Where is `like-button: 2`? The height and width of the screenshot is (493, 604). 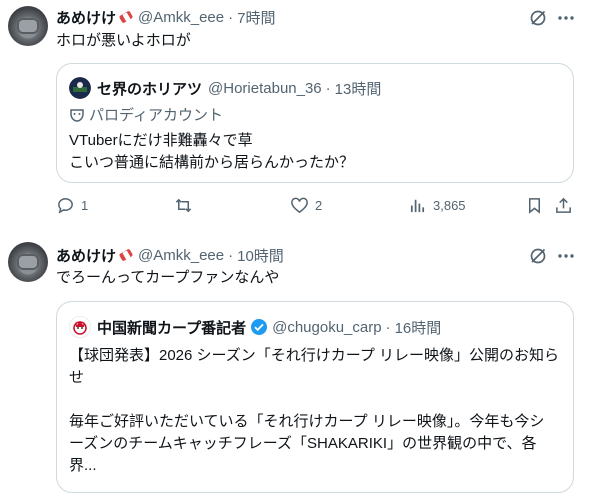
like-button: 2 is located at coordinates (306, 205).